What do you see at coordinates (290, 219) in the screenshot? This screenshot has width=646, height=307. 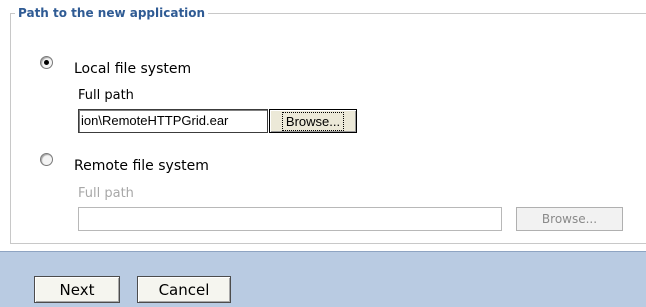 I see `remote-full-path-input` at bounding box center [290, 219].